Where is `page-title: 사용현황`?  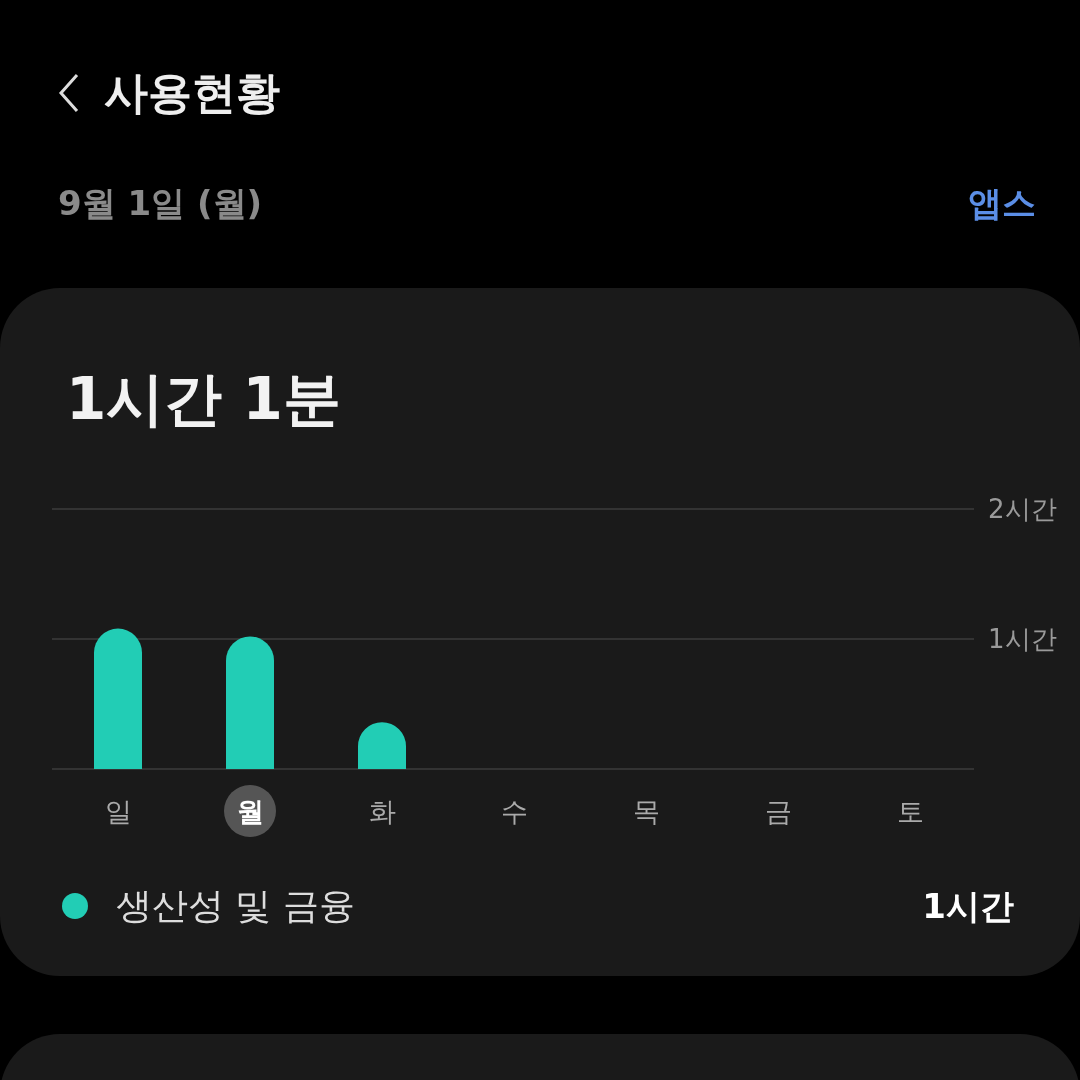 page-title: 사용현황 is located at coordinates (192, 93).